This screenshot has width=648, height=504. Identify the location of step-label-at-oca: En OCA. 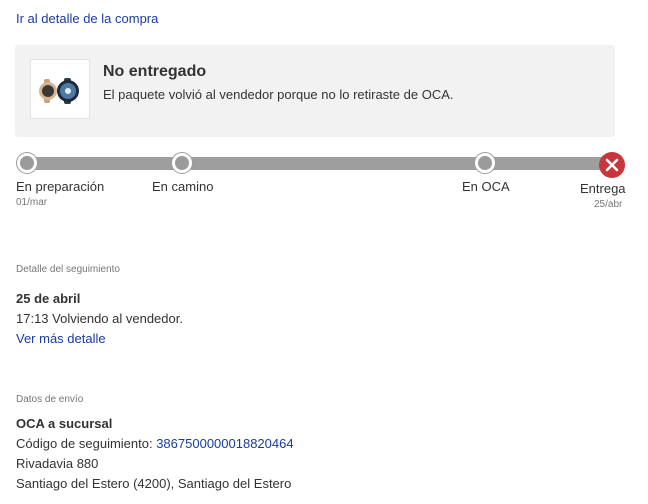
(486, 186).